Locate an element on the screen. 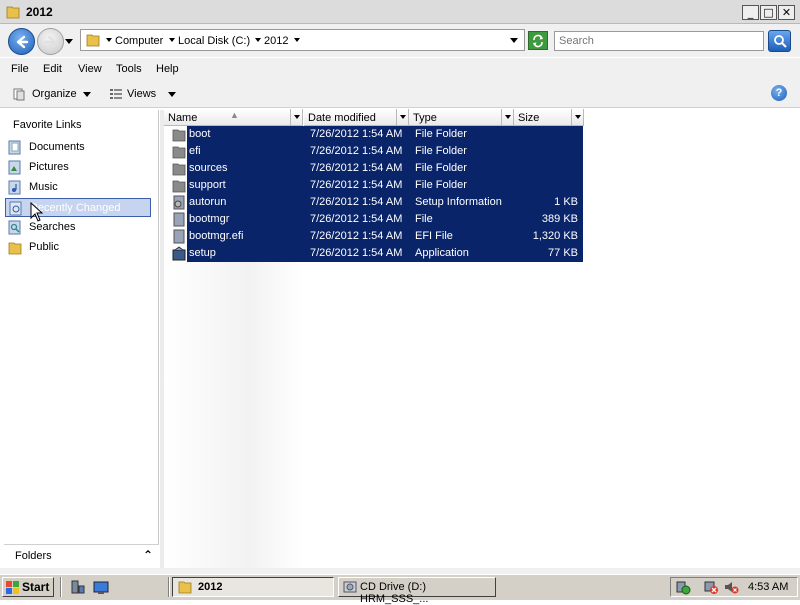 Image resolution: width=800 pixels, height=605 pixels. taskbar-separator is located at coordinates (169, 587).